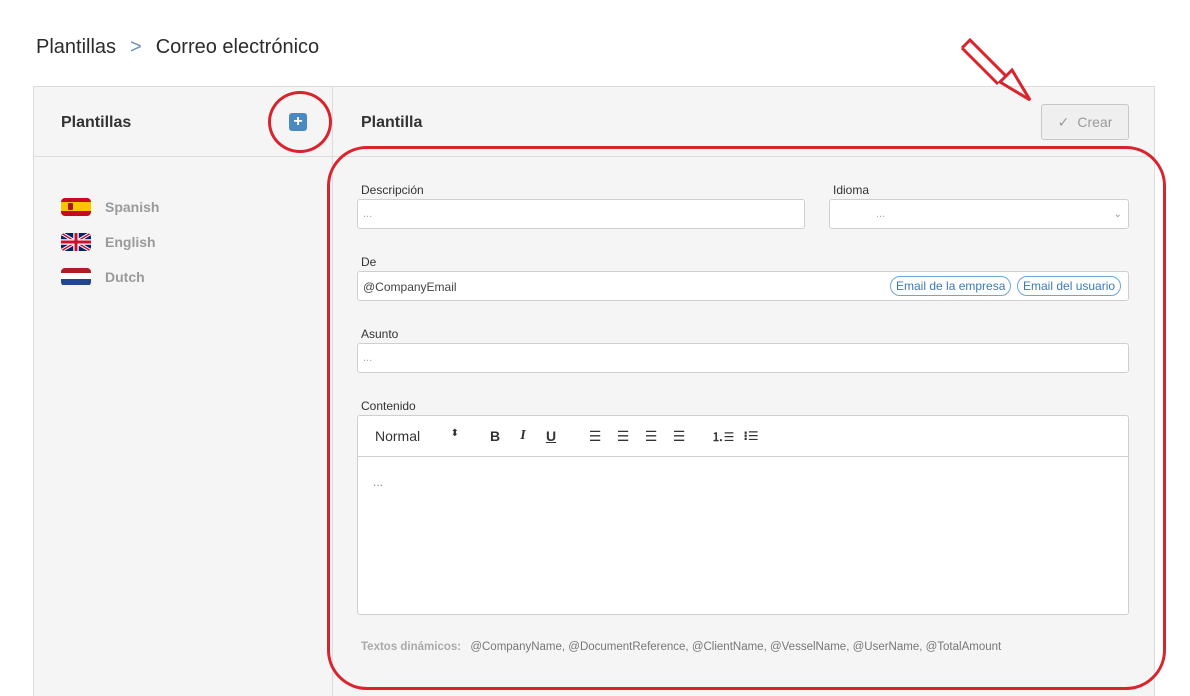 The image size is (1190, 696). I want to click on chevron-right-icon: >, so click(136, 47).